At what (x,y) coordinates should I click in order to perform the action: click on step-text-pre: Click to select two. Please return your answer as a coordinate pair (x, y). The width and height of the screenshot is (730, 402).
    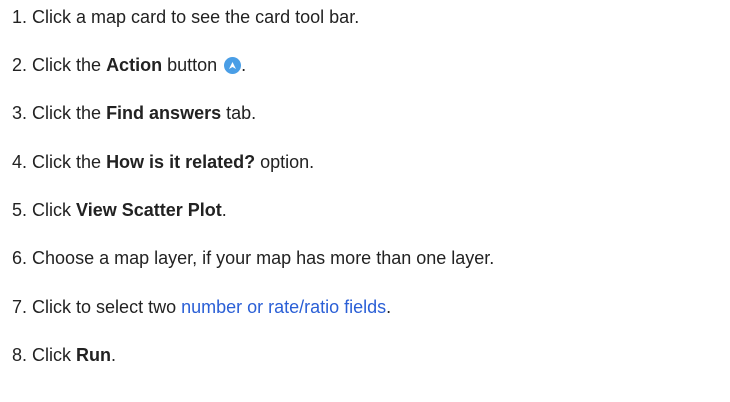
    Looking at the image, I should click on (107, 307).